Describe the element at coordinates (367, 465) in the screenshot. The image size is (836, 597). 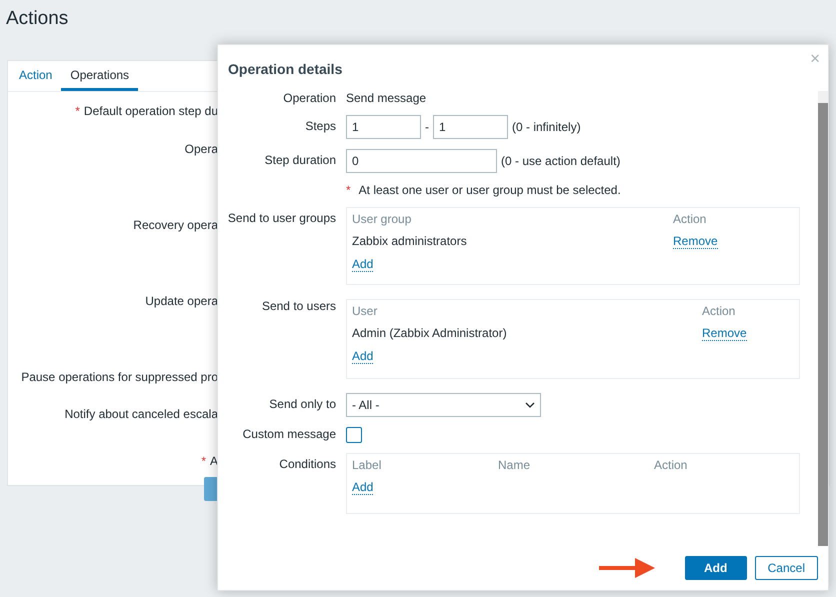
I see `column-header: Label` at that location.